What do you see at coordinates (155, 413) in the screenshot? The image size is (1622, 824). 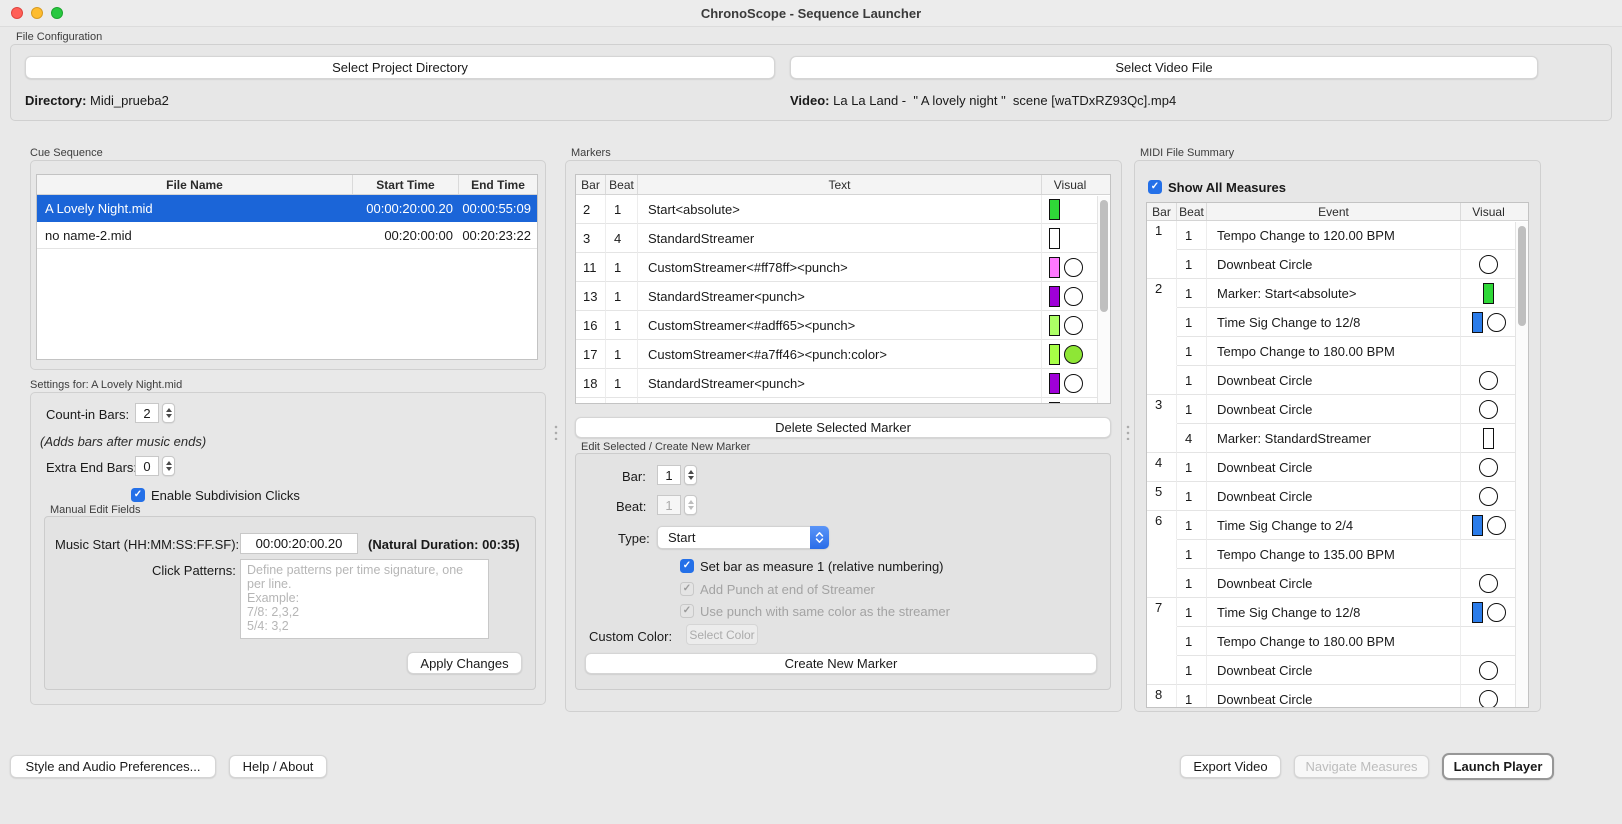 I see `count-in-bars-stepper: 2` at bounding box center [155, 413].